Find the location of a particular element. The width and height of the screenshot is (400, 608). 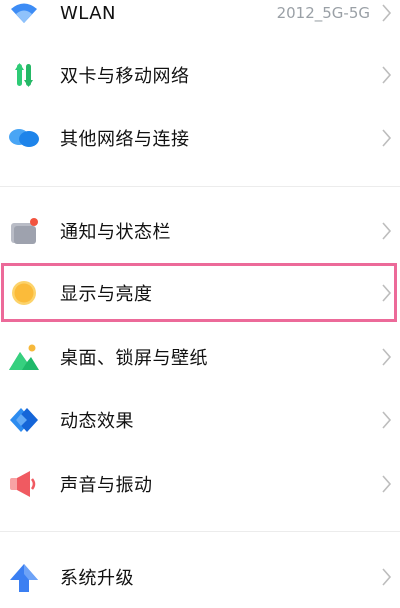

notification-icon is located at coordinates (24, 231).